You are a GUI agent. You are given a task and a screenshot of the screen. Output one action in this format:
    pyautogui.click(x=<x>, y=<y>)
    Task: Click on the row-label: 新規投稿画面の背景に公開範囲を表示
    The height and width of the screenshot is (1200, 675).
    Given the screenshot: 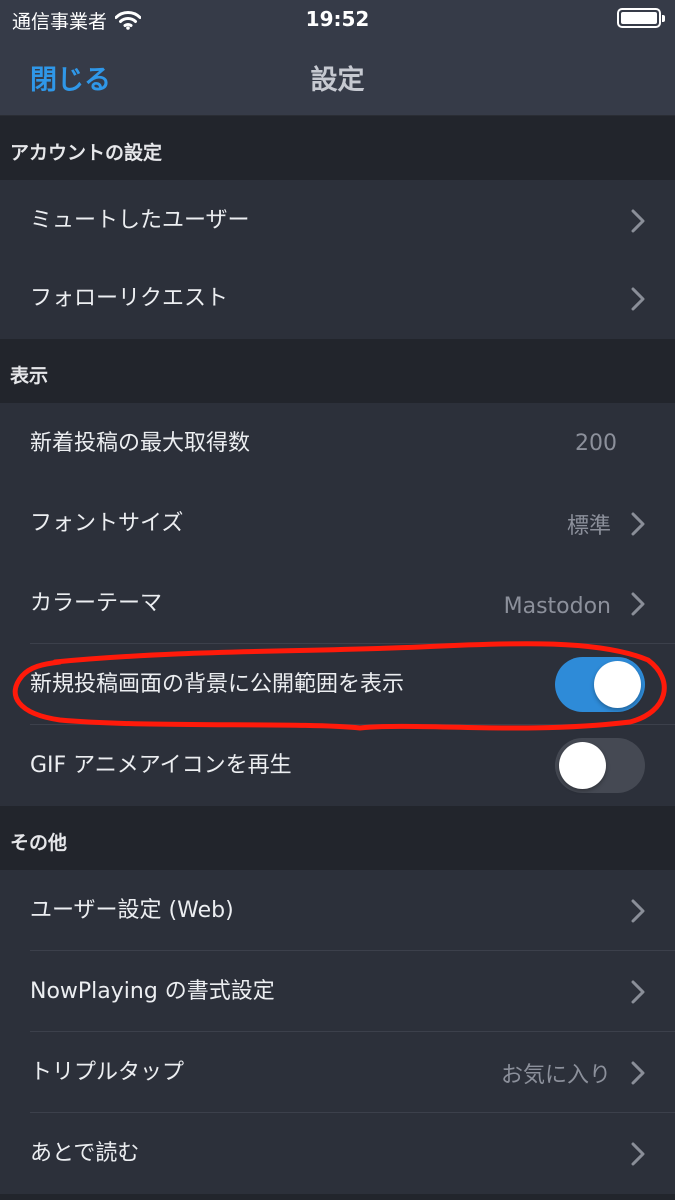 What is the action you would take?
    pyautogui.click(x=217, y=684)
    